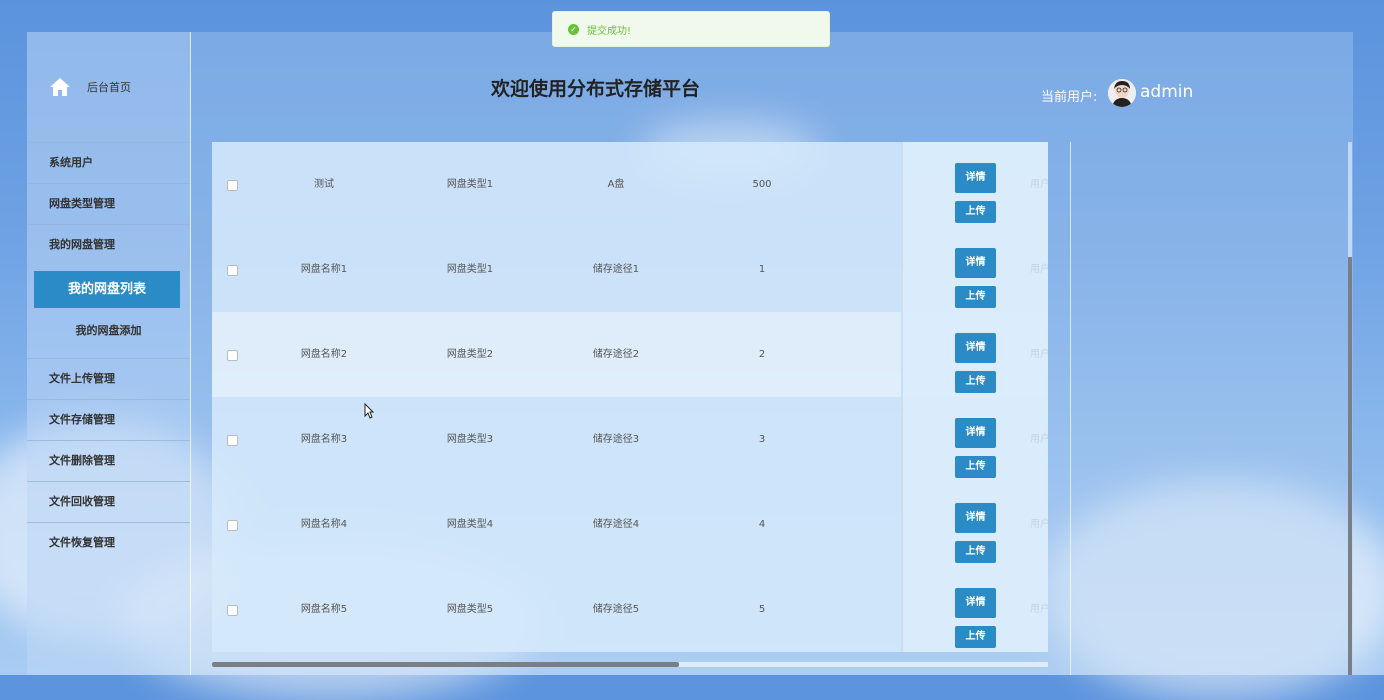  I want to click on table-row: 测试 网盘类型1 A盘 500 详情上传 用户, so click(630, 184).